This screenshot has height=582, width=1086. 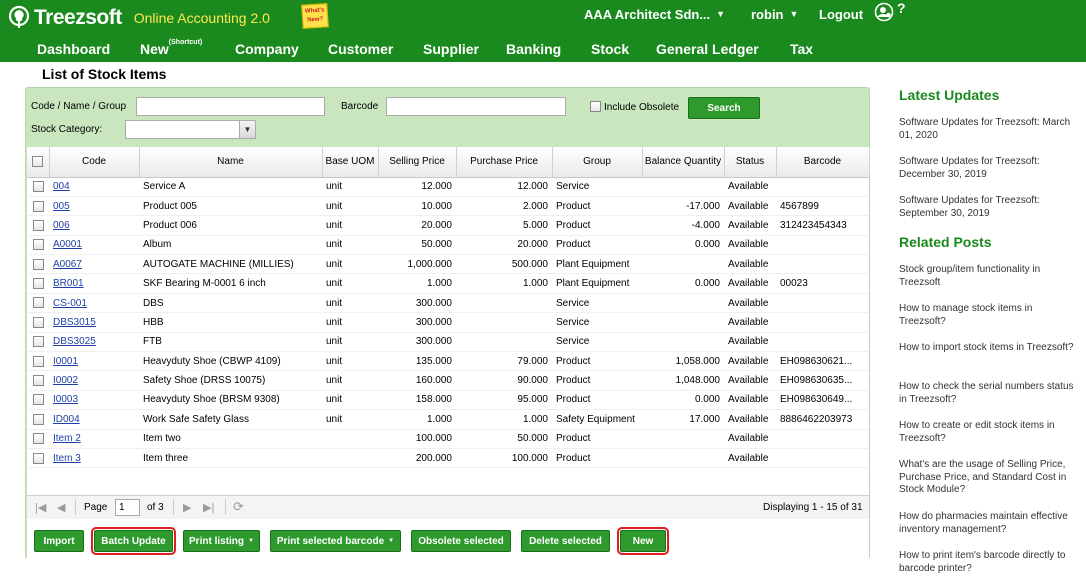 I want to click on include-obsolete-checkbox, so click(x=595, y=106).